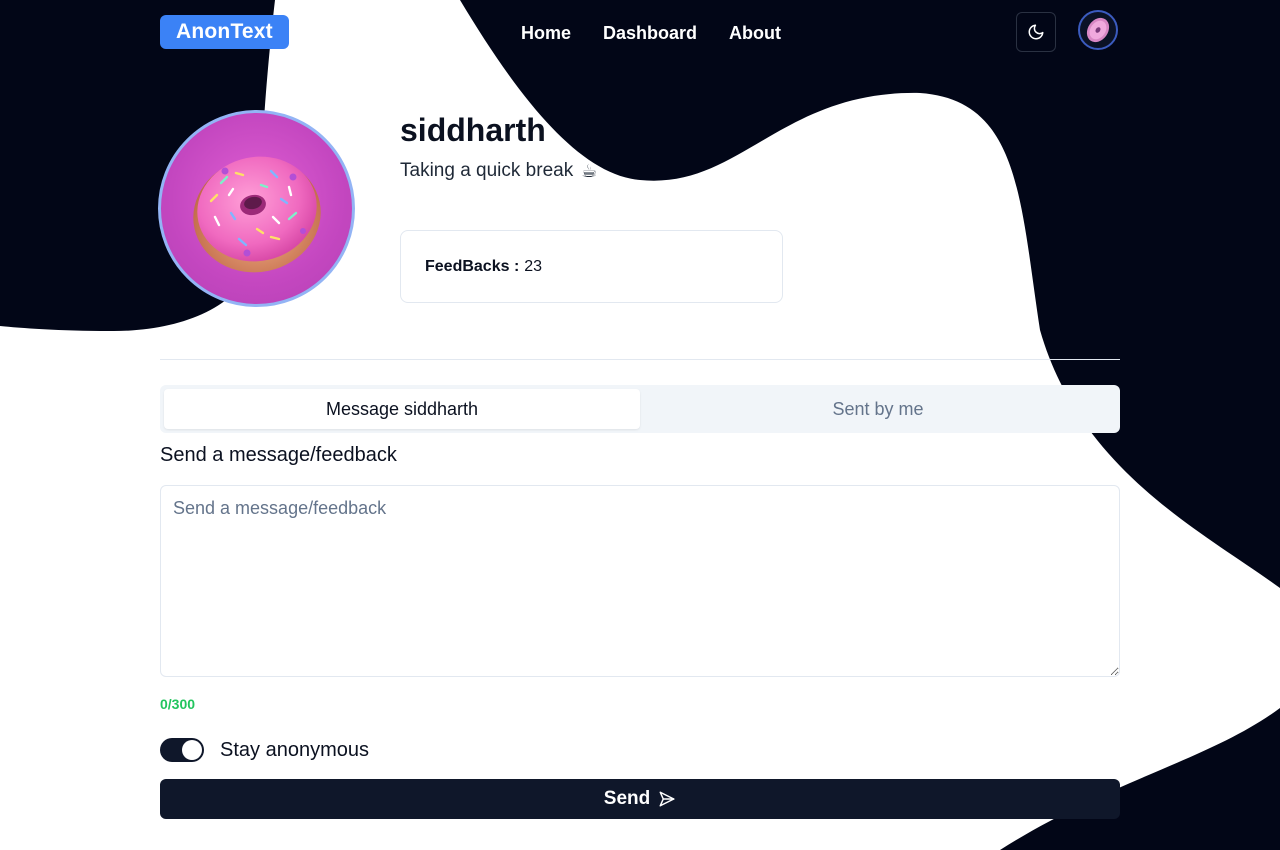  Describe the element at coordinates (640, 359) in the screenshot. I see `section-divider` at that location.